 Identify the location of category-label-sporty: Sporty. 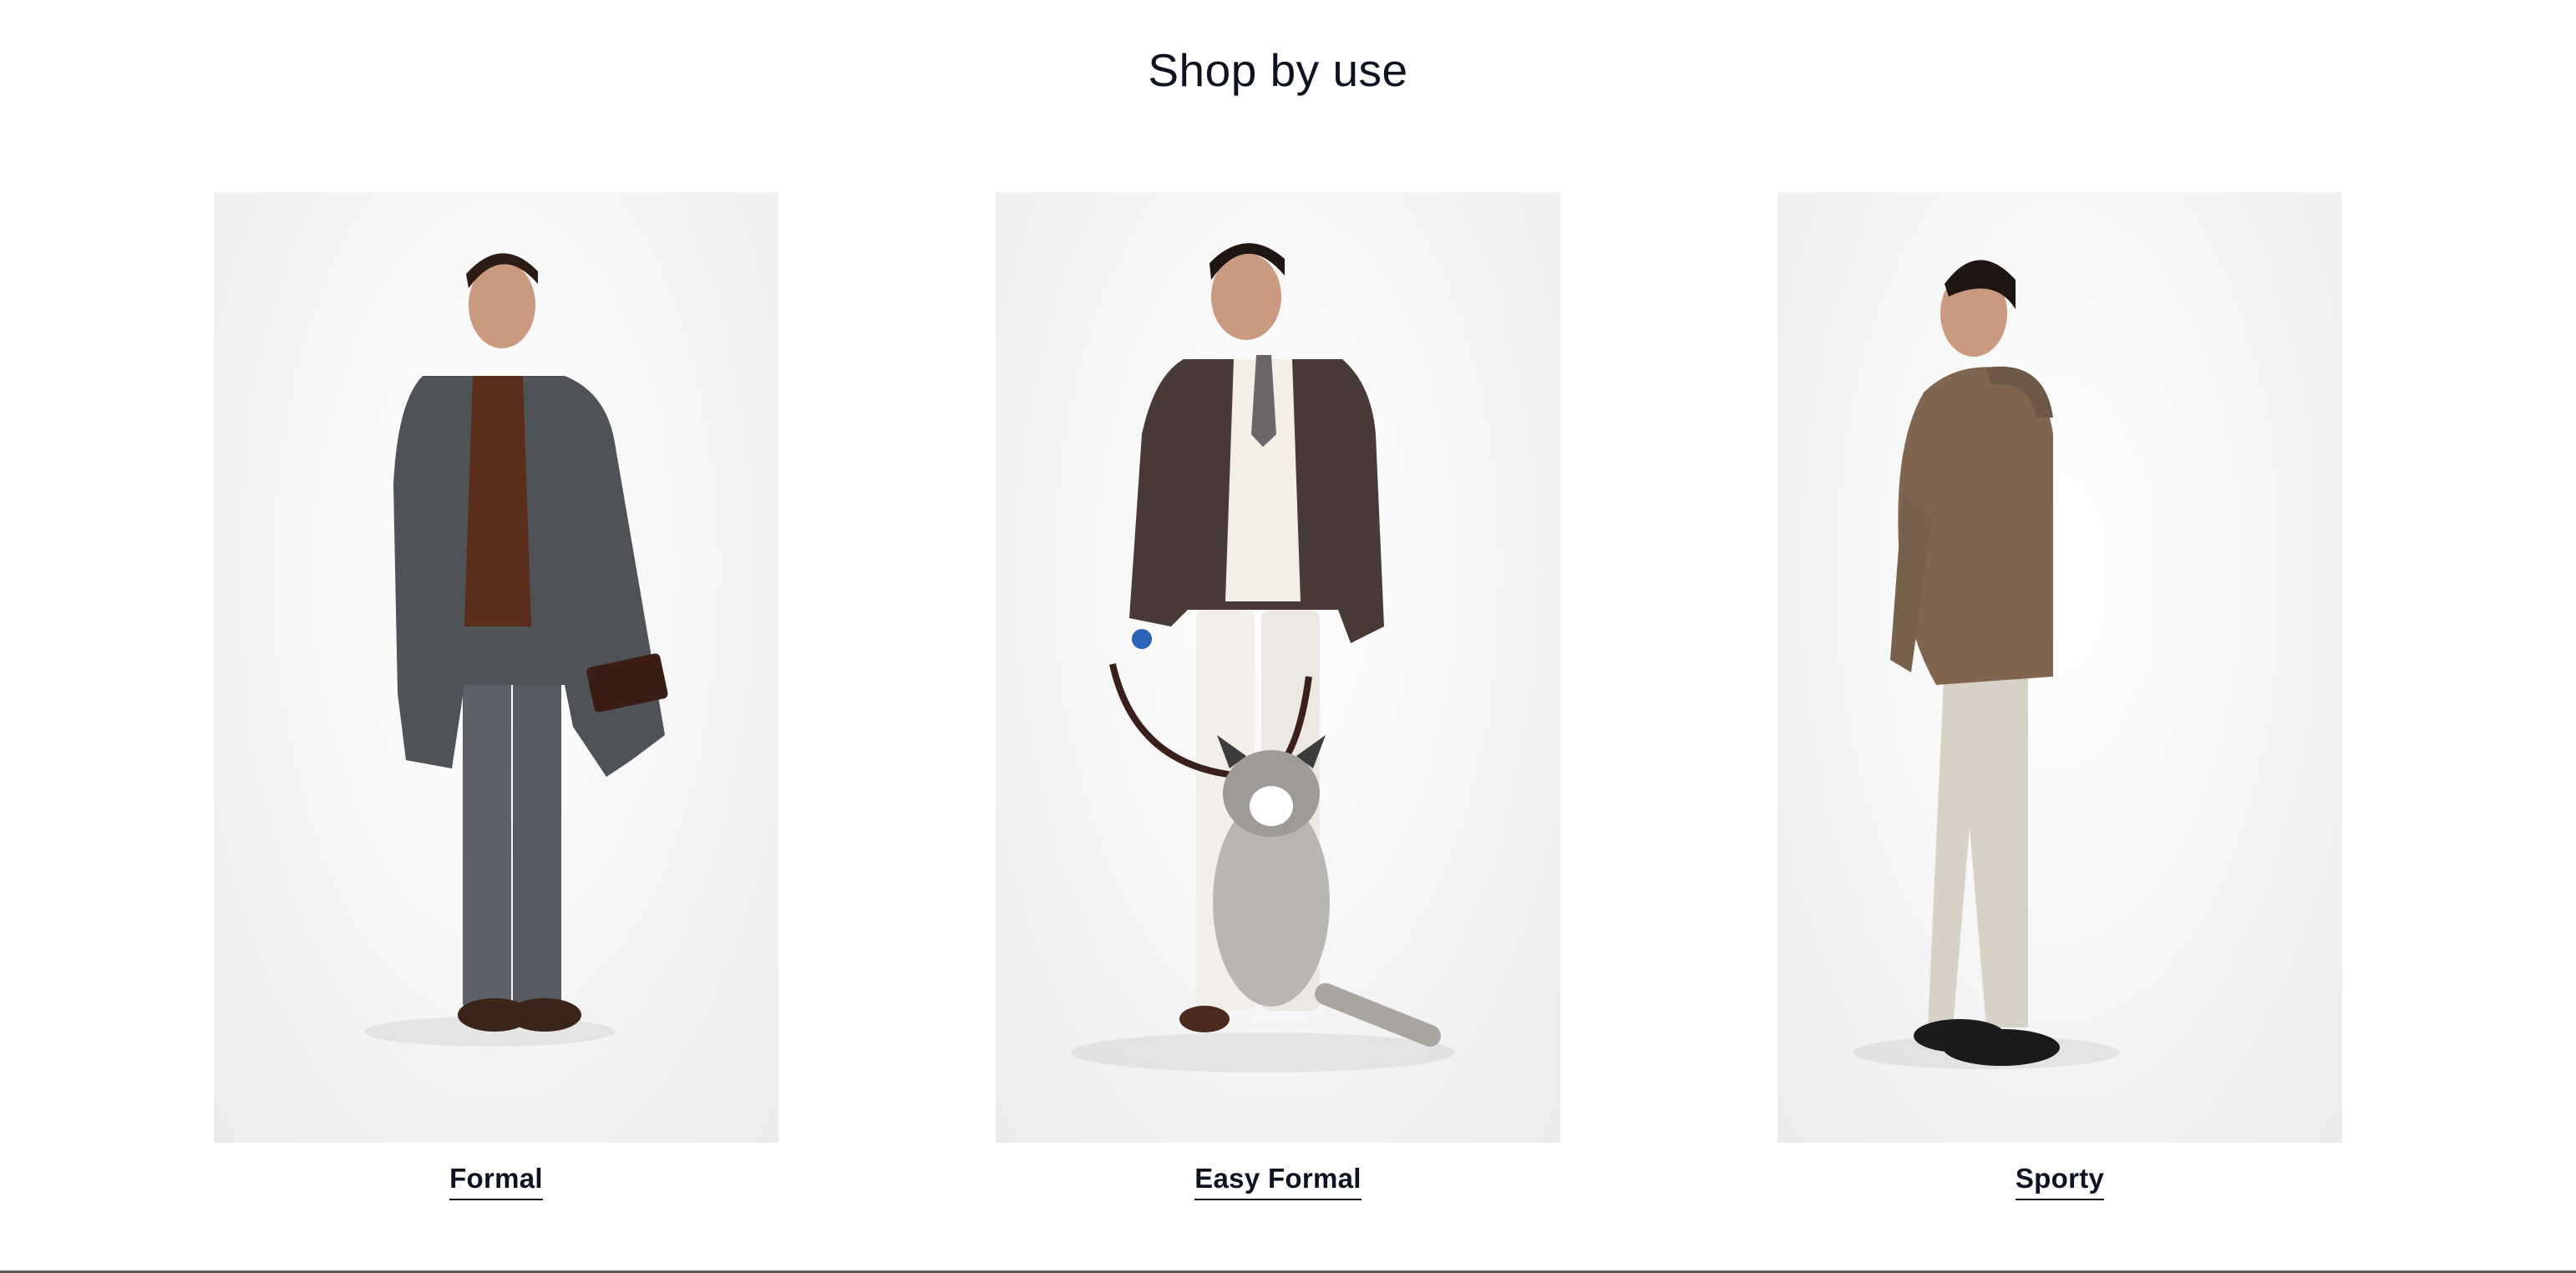
(2059, 1181).